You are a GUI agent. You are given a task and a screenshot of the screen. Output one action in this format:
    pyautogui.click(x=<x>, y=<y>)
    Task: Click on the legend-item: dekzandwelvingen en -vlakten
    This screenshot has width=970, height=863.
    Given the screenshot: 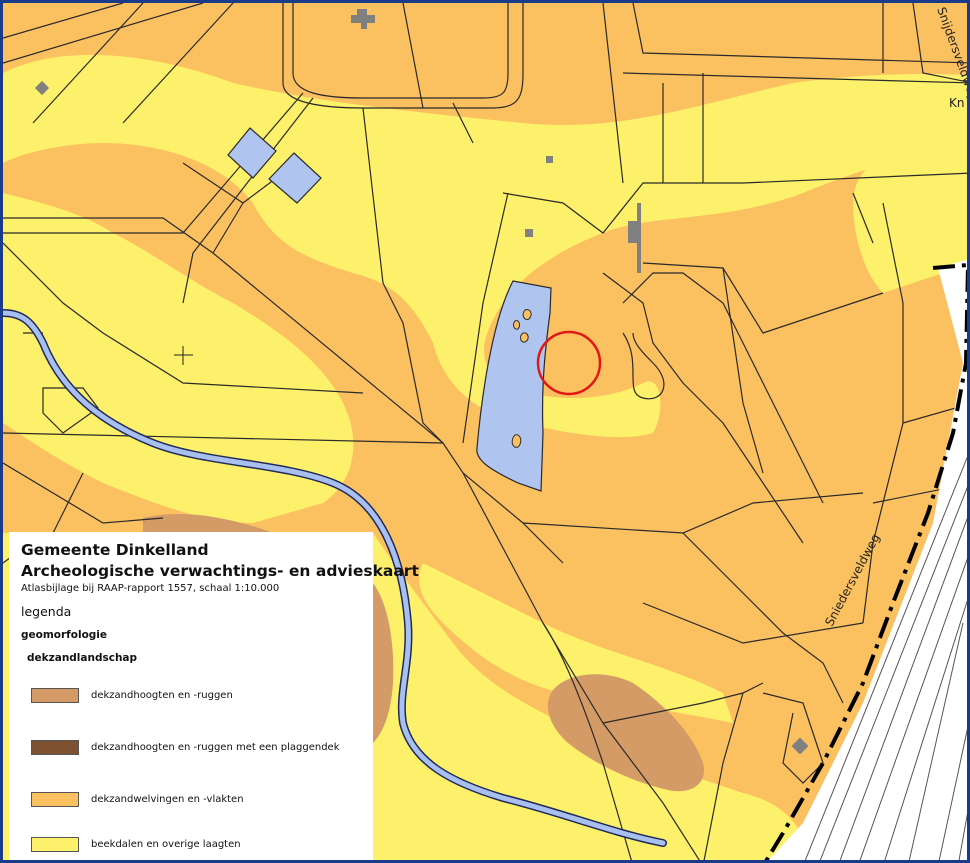 What is the action you would take?
    pyautogui.click(x=137, y=799)
    